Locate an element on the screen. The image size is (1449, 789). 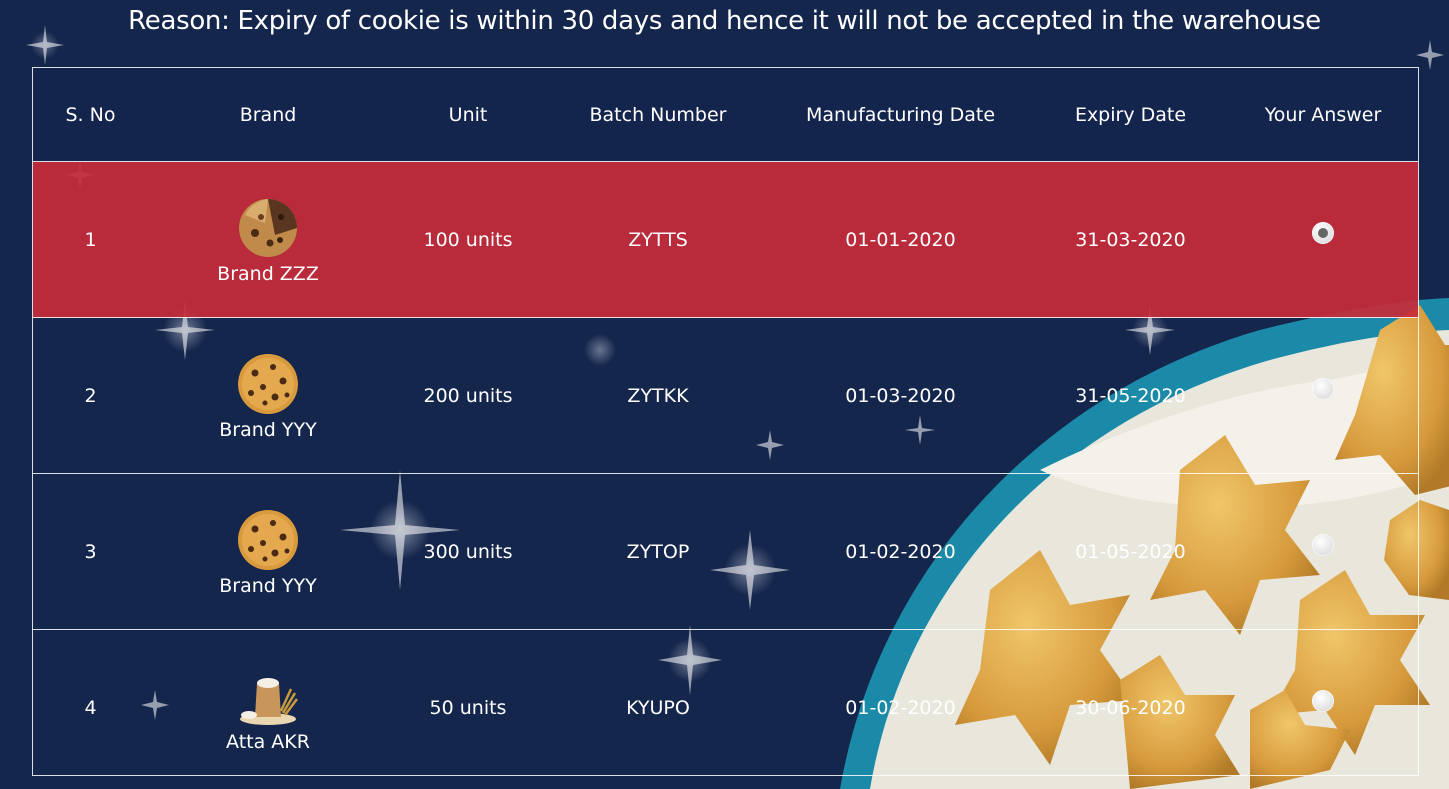
cell-manufacturing-date: 01-03-2020 is located at coordinates (900, 395).